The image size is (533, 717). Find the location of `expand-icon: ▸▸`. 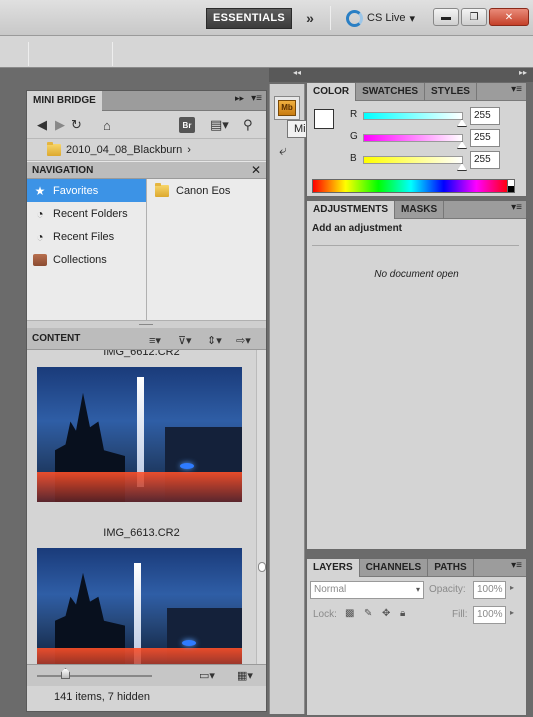

expand-icon: ▸▸ is located at coordinates (523, 72).